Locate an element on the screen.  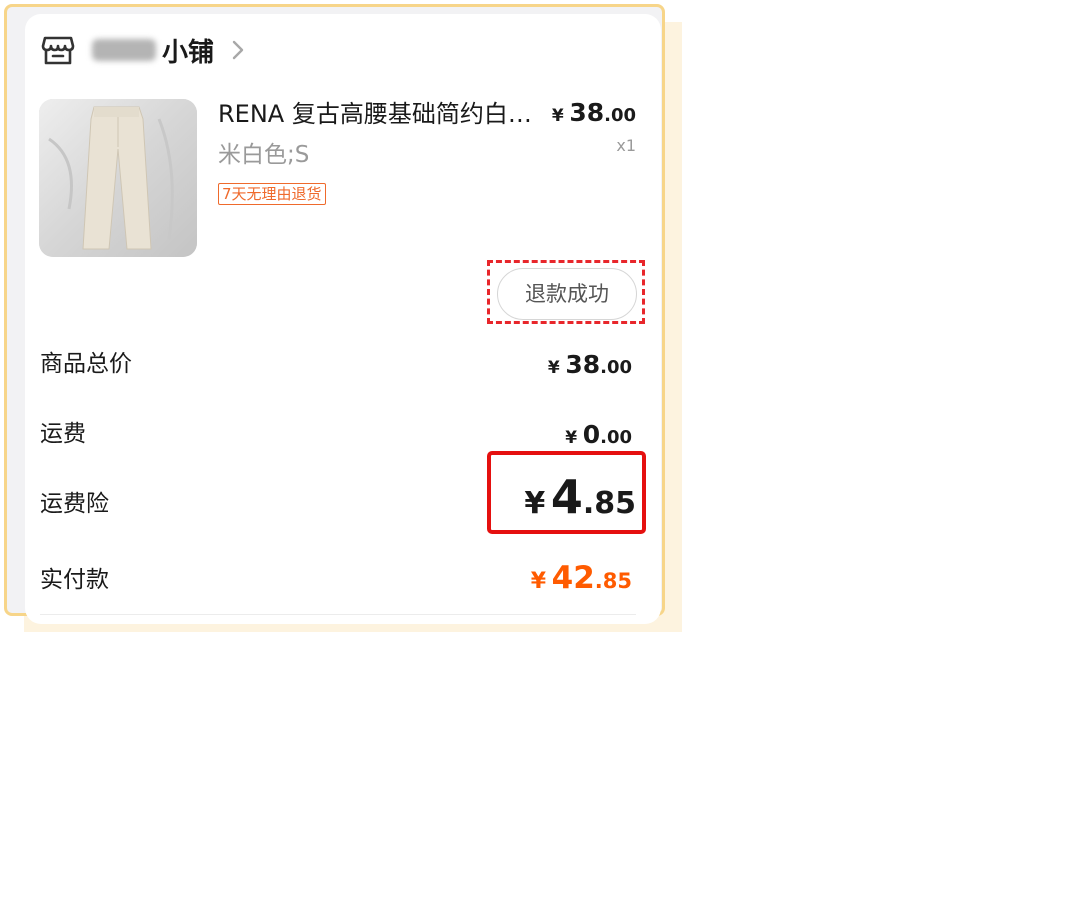
summary-value-shipping: ¥ 0.00 is located at coordinates (598, 434).